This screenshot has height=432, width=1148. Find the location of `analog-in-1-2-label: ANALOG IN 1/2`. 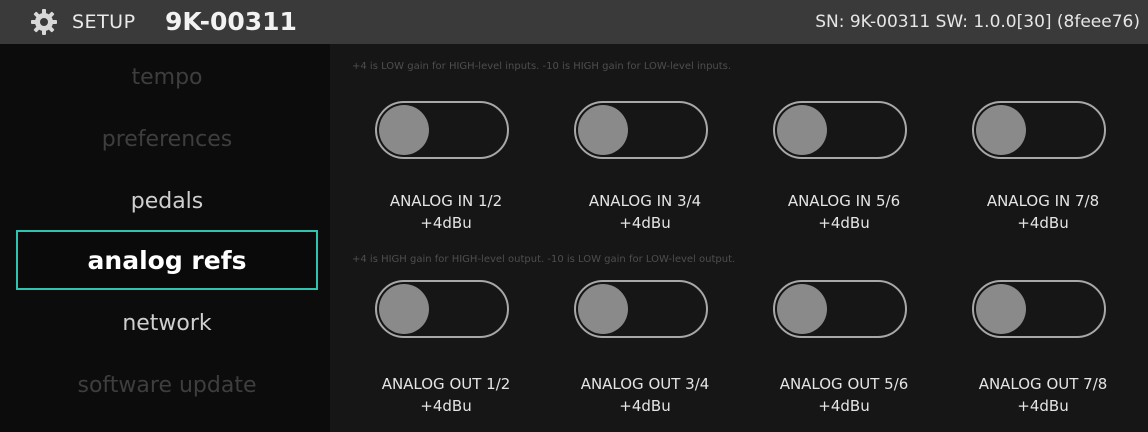

analog-in-1-2-label: ANALOG IN 1/2 is located at coordinates (446, 201).